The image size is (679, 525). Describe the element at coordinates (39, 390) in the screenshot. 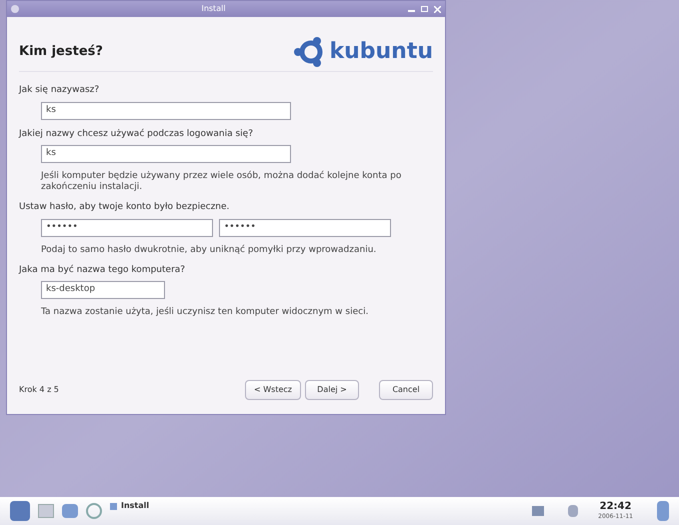

I see `step-indicator: Krok 4 z 5` at that location.